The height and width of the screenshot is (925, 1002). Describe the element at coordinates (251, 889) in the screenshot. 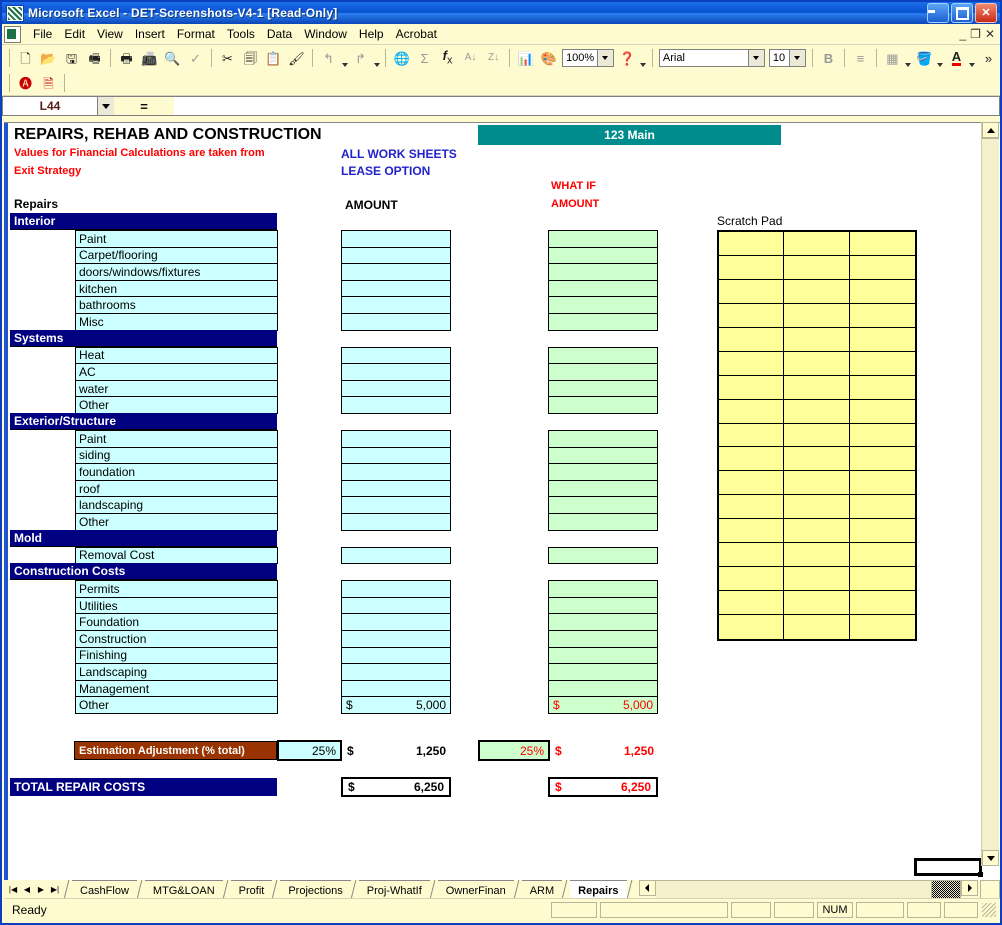

I see `sheet-tab-profit: Profit` at that location.